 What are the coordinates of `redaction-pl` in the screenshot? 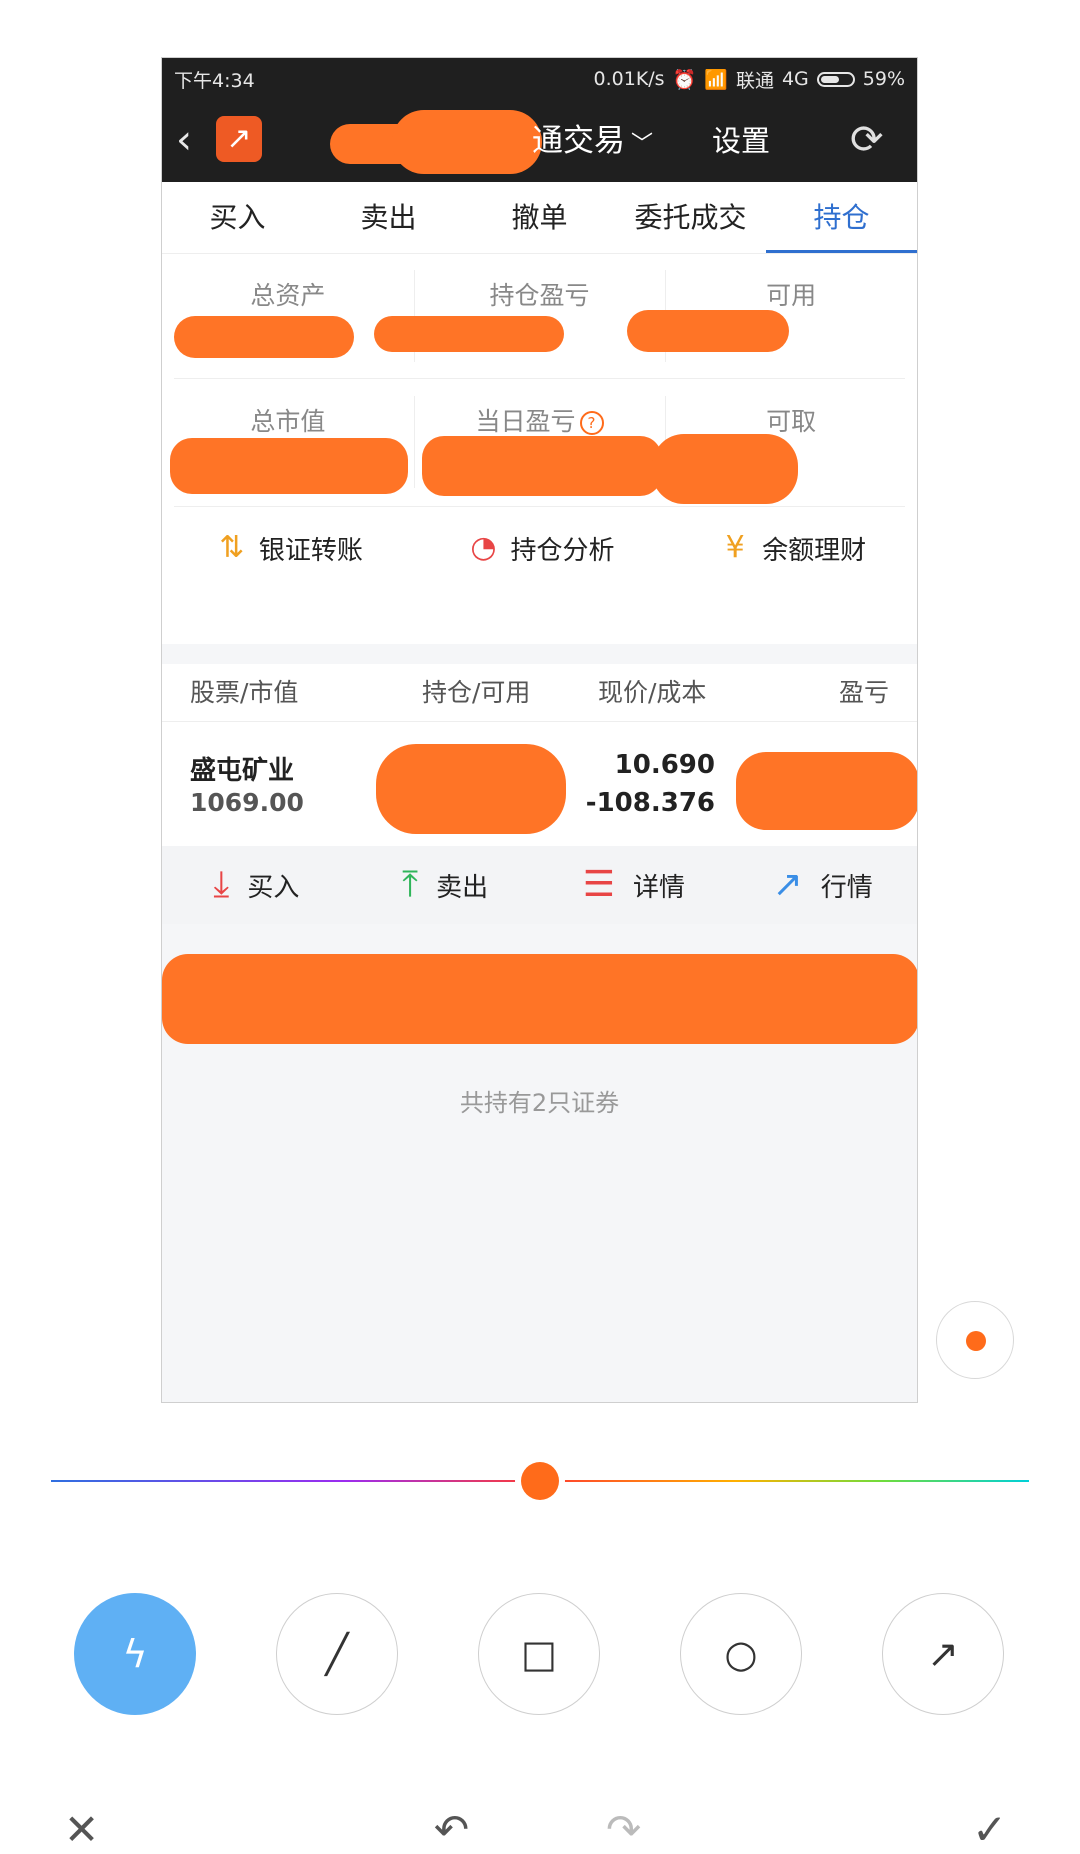 It's located at (826, 791).